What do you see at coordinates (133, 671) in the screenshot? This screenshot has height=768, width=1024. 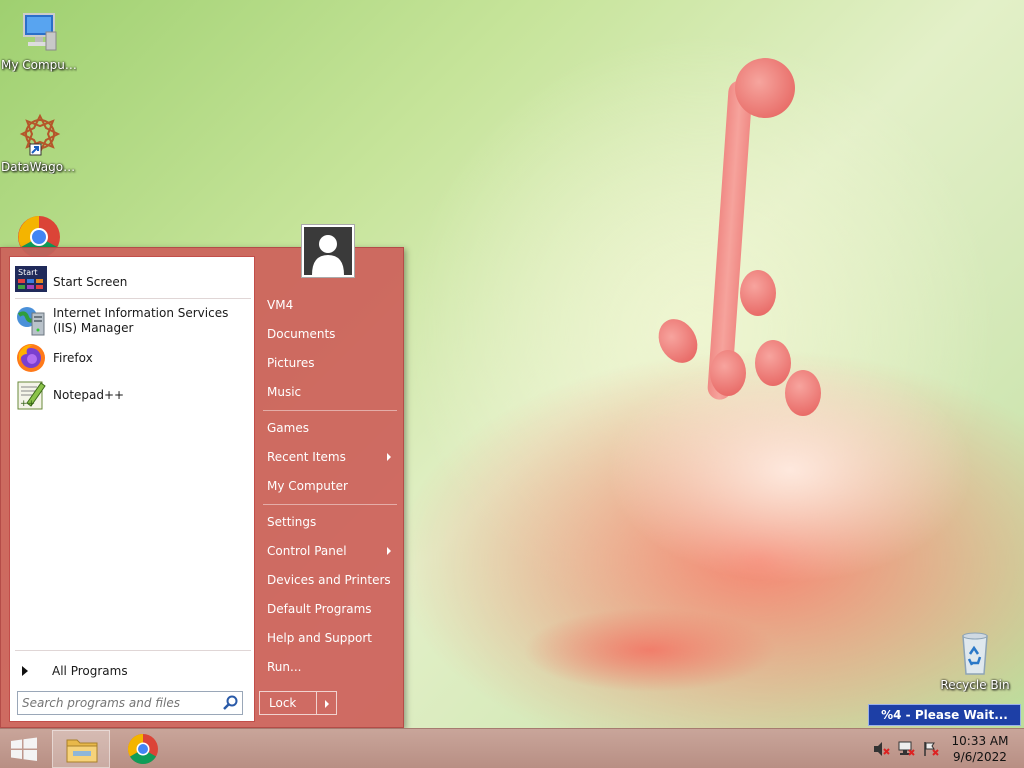 I see `all-programs-button: All Programs` at bounding box center [133, 671].